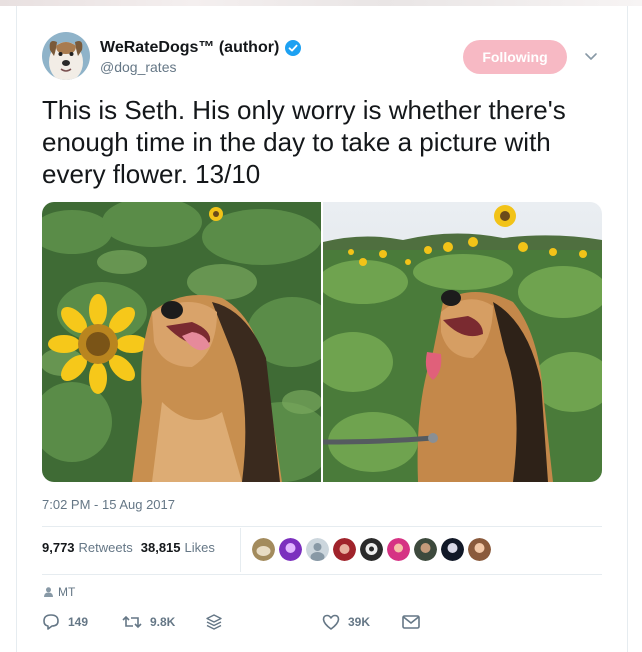 This screenshot has height=652, width=642. Describe the element at coordinates (105, 547) in the screenshot. I see `retweets-label: Retweets` at that location.